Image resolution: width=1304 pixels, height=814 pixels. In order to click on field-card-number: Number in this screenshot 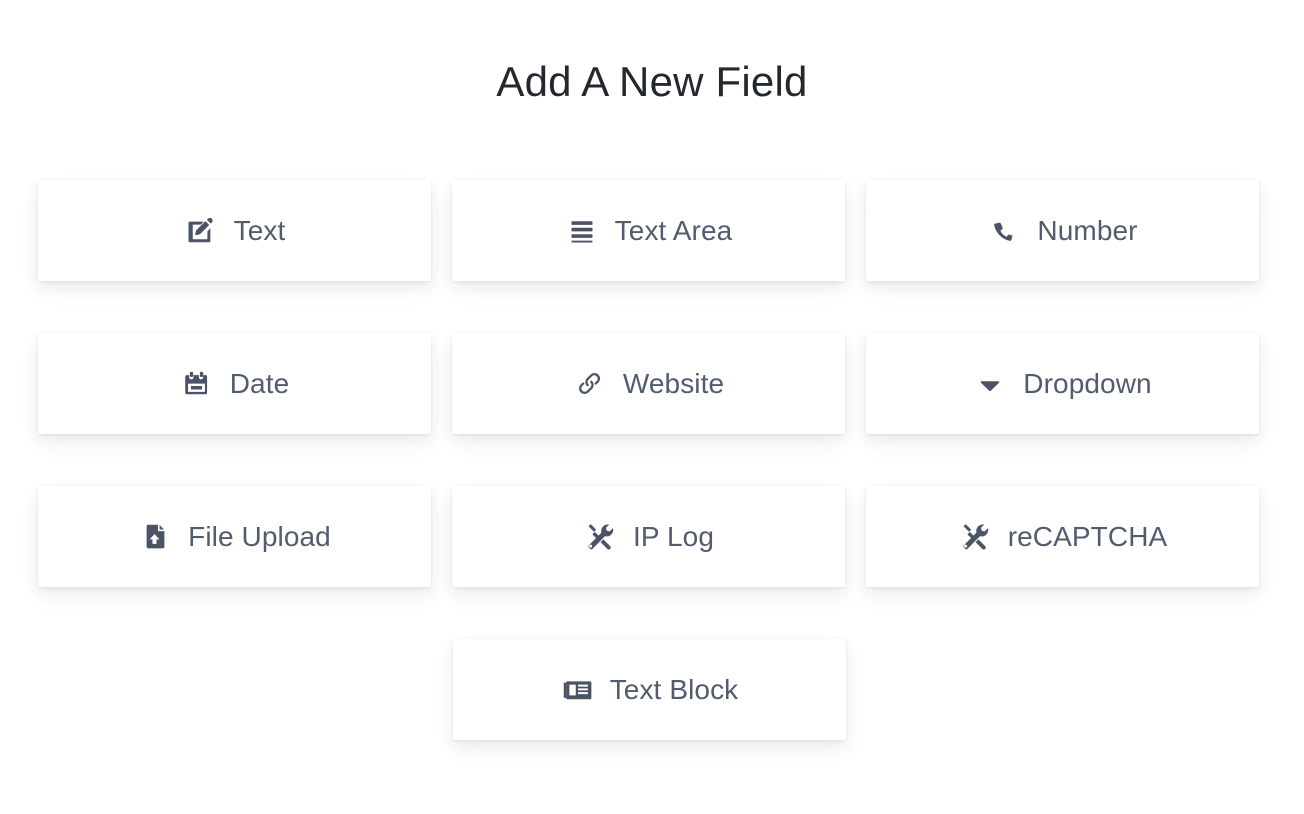, I will do `click(1062, 230)`.